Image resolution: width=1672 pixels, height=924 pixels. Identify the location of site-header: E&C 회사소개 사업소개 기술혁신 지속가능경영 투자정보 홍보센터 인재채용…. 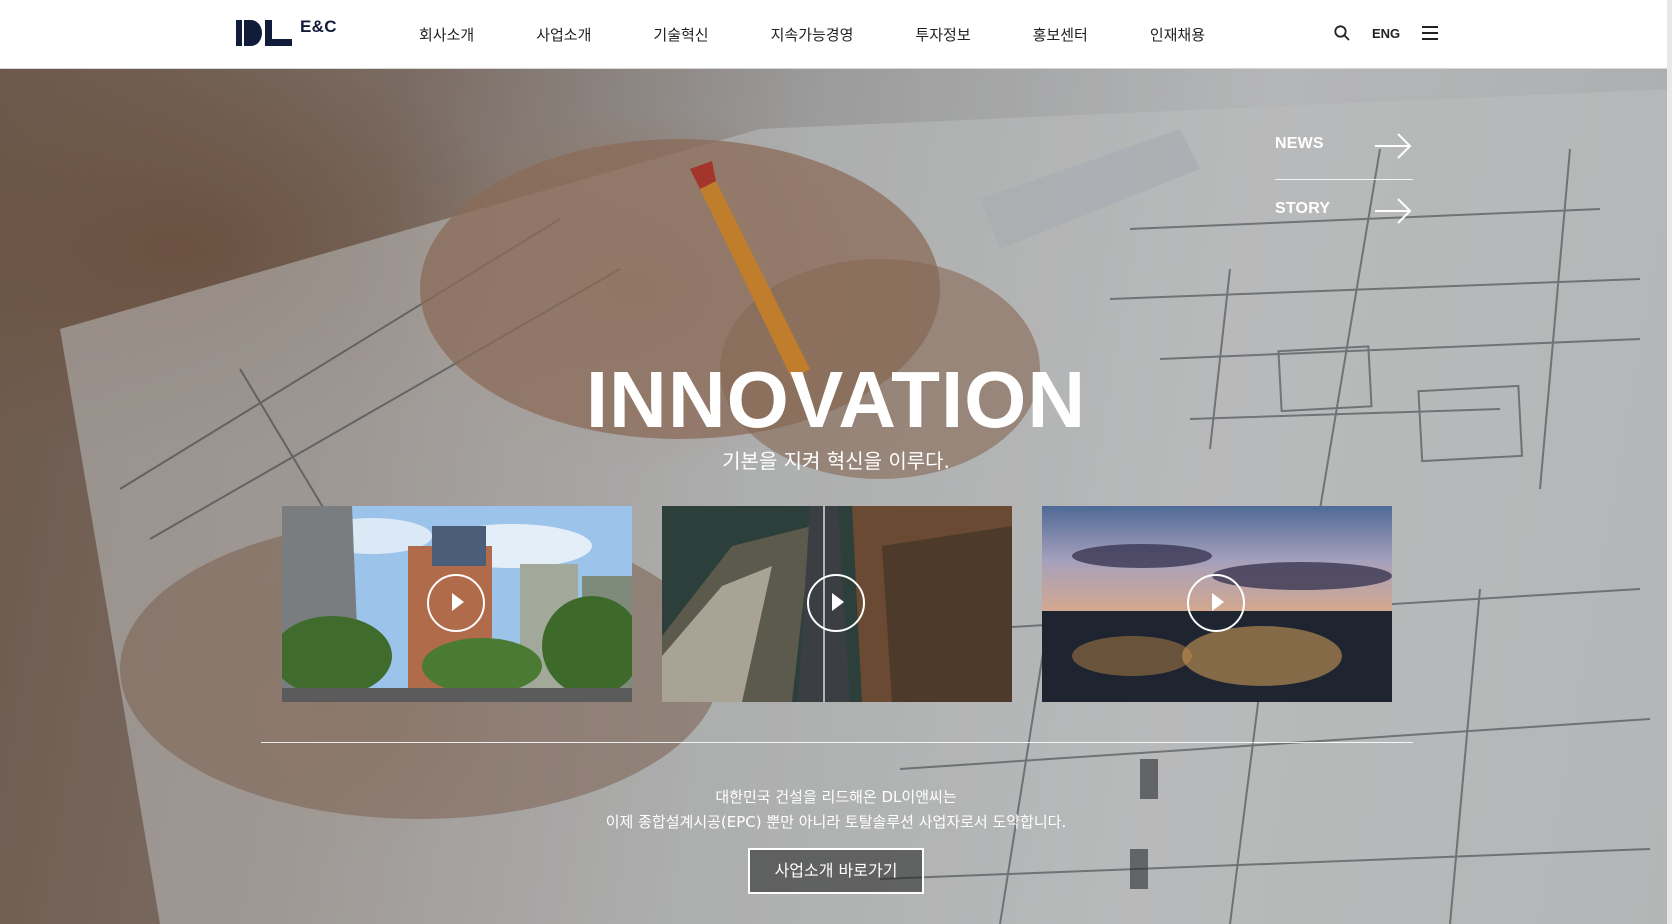
(836, 34).